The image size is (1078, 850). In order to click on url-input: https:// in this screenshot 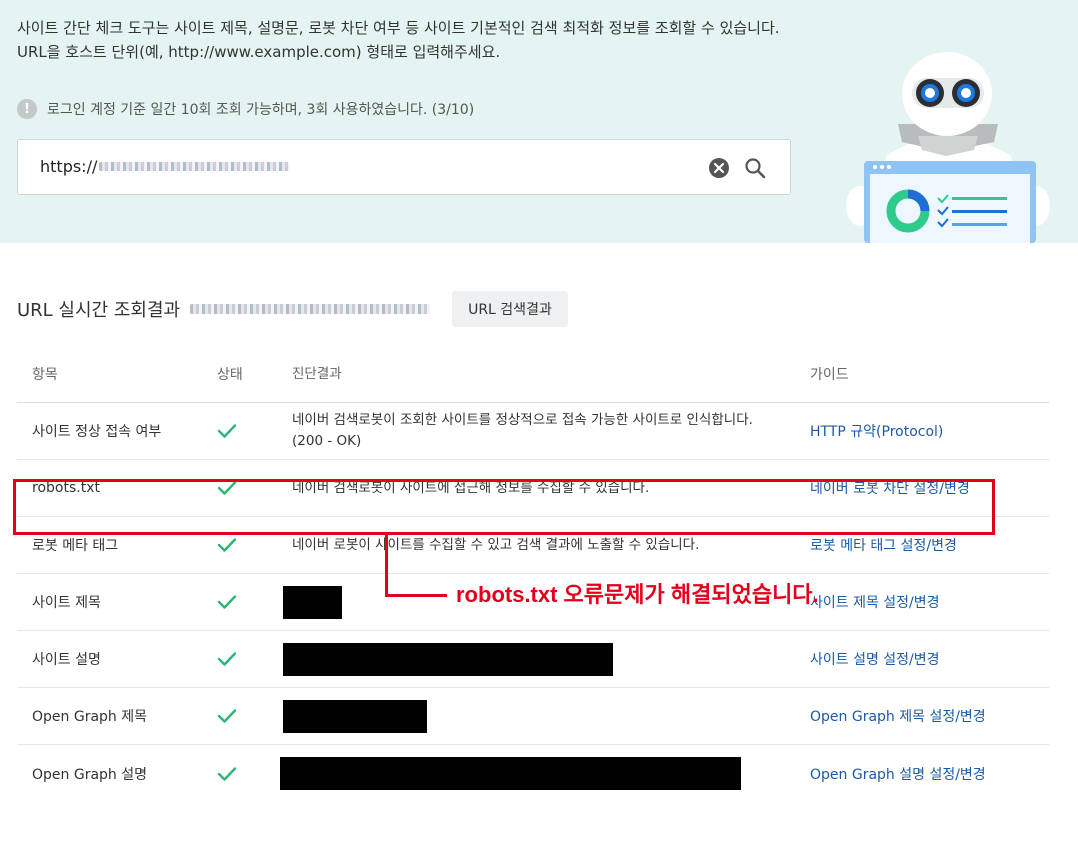, I will do `click(165, 166)`.